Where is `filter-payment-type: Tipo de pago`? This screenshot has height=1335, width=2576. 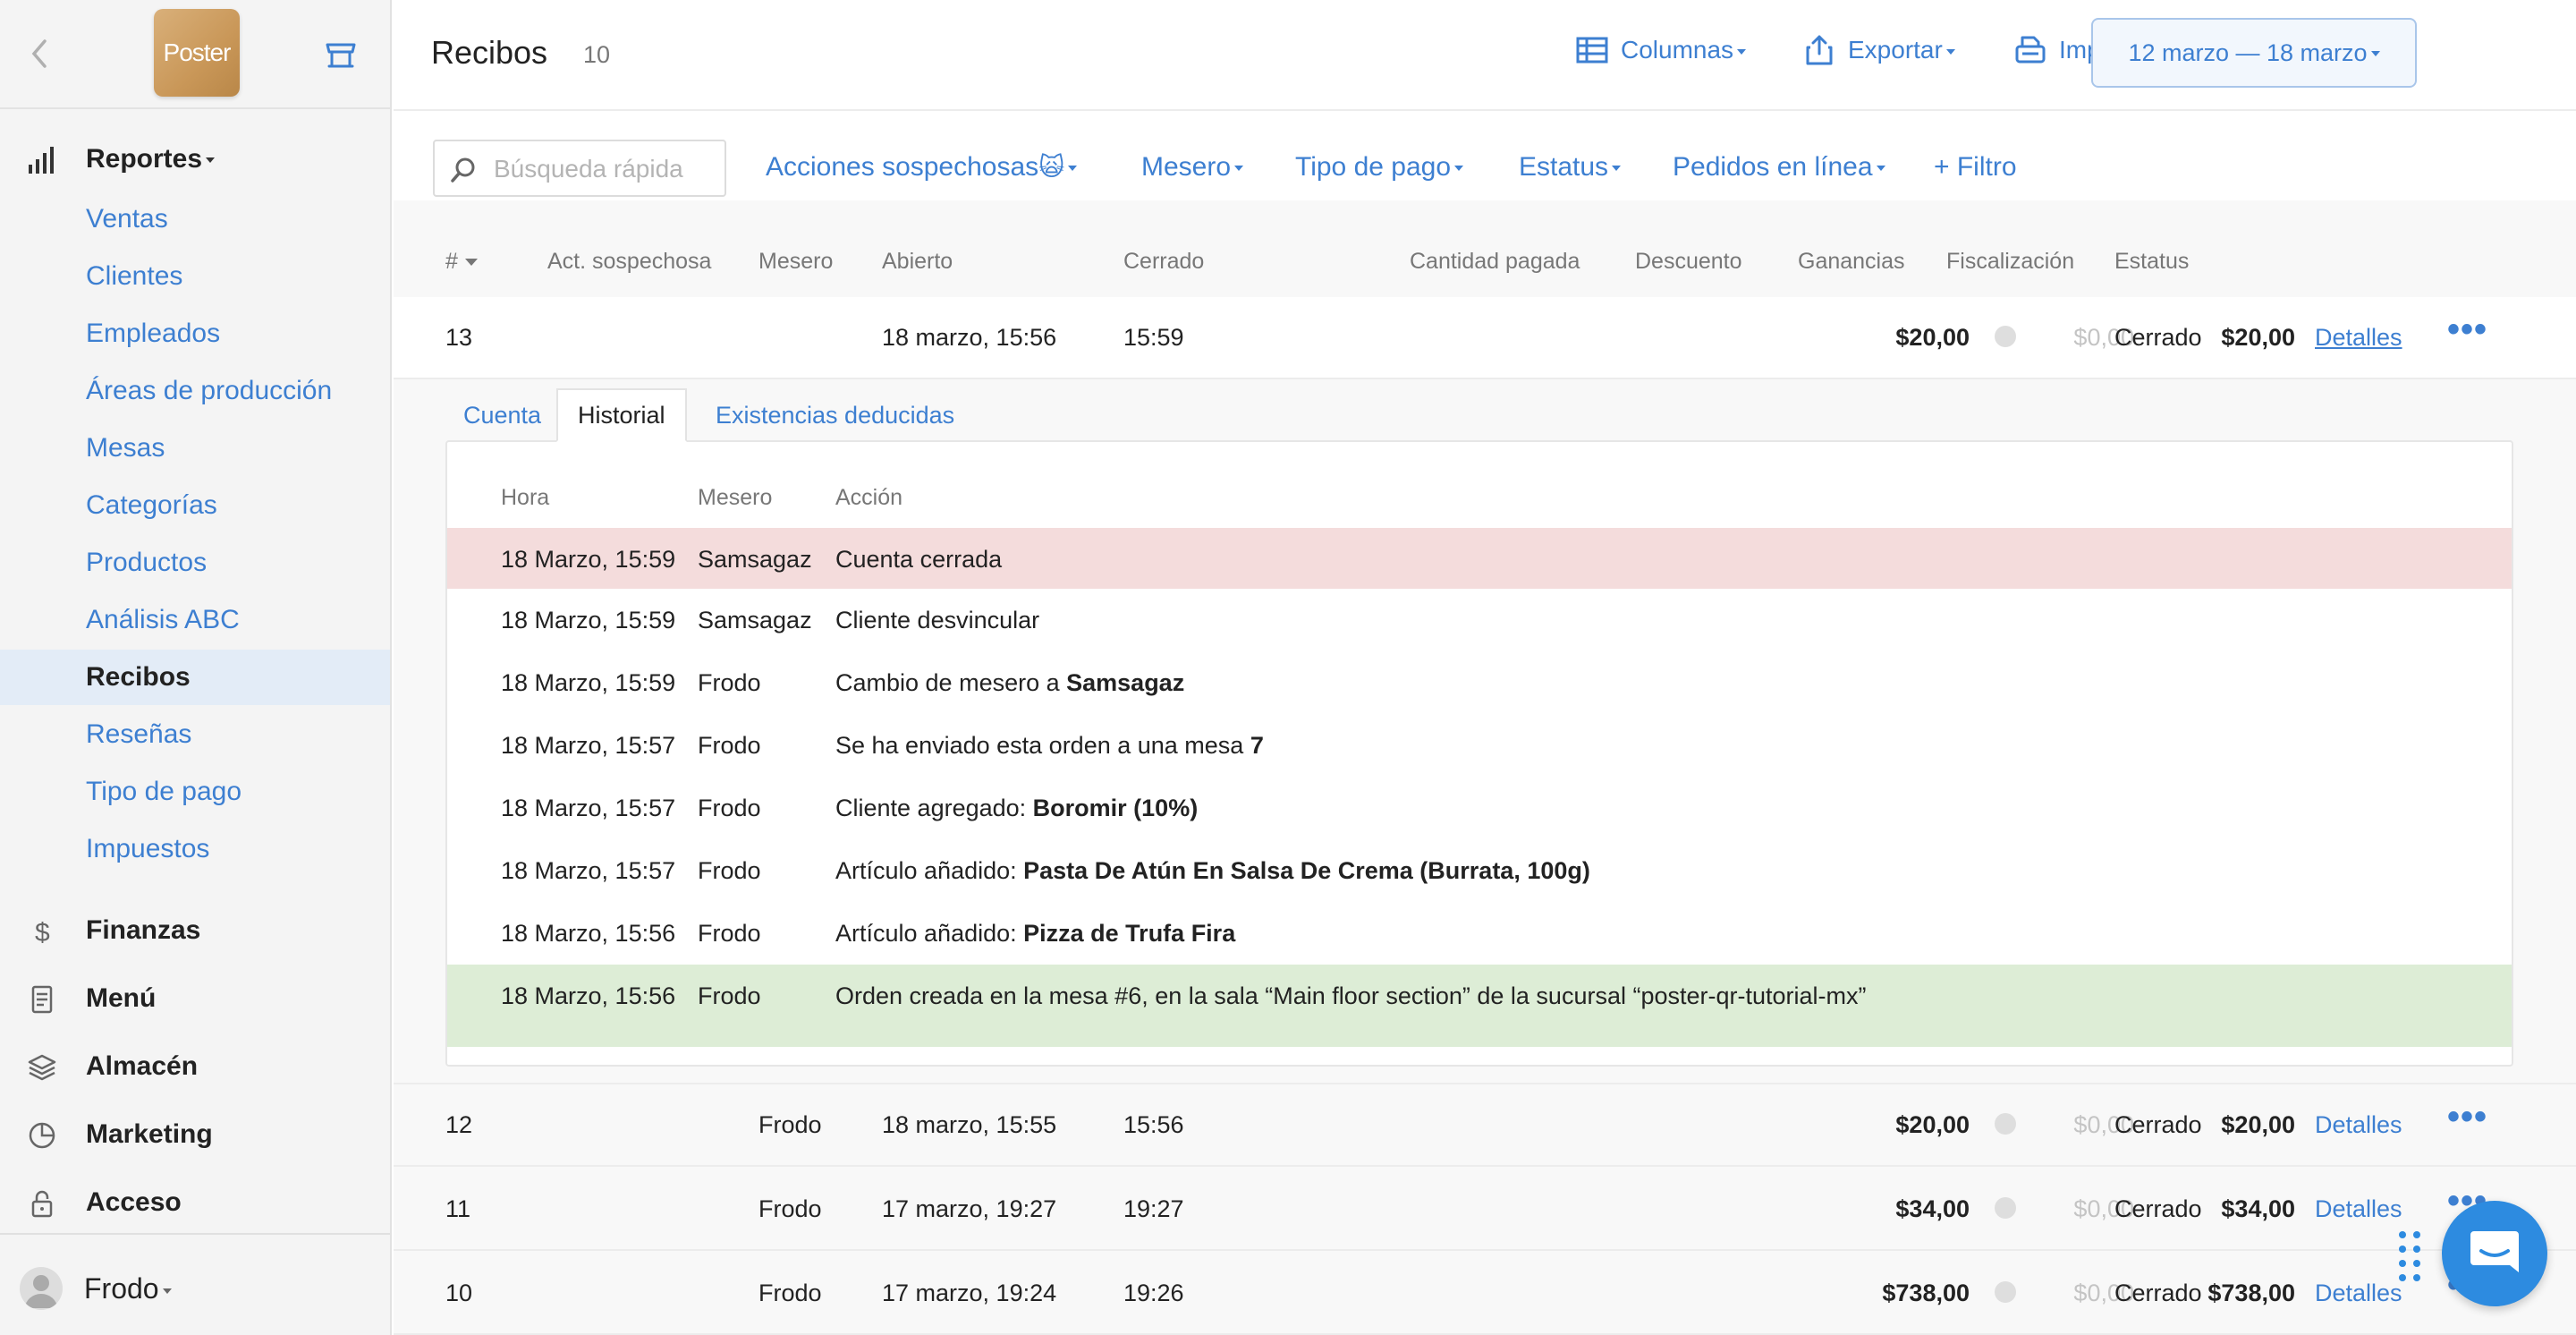 filter-payment-type: Tipo de pago is located at coordinates (1379, 167).